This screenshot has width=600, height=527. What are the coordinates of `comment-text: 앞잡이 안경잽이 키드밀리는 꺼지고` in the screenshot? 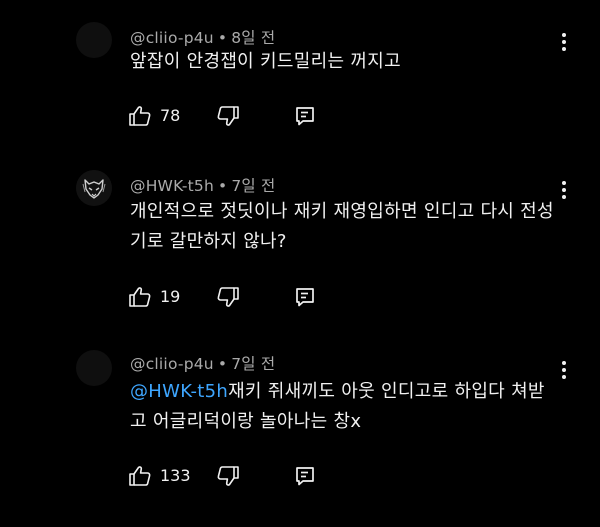 It's located at (350, 62).